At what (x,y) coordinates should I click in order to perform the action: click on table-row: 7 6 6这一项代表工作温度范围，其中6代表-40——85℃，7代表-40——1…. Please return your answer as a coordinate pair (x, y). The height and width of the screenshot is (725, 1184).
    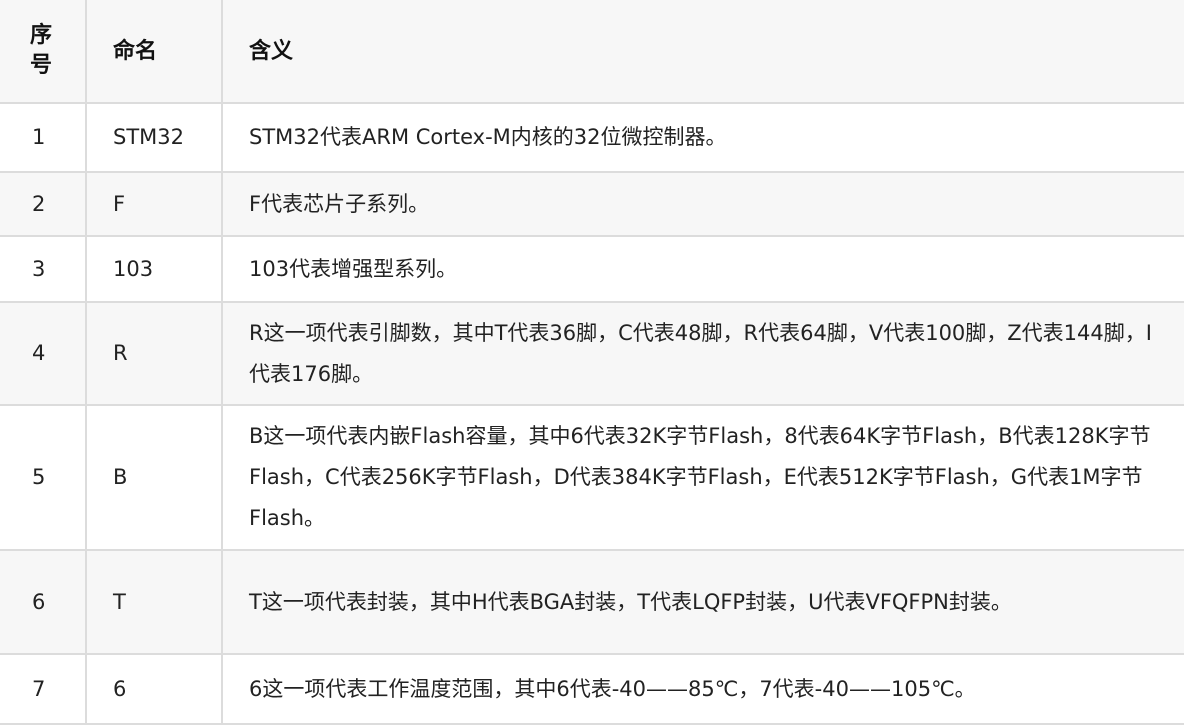
    Looking at the image, I should click on (592, 689).